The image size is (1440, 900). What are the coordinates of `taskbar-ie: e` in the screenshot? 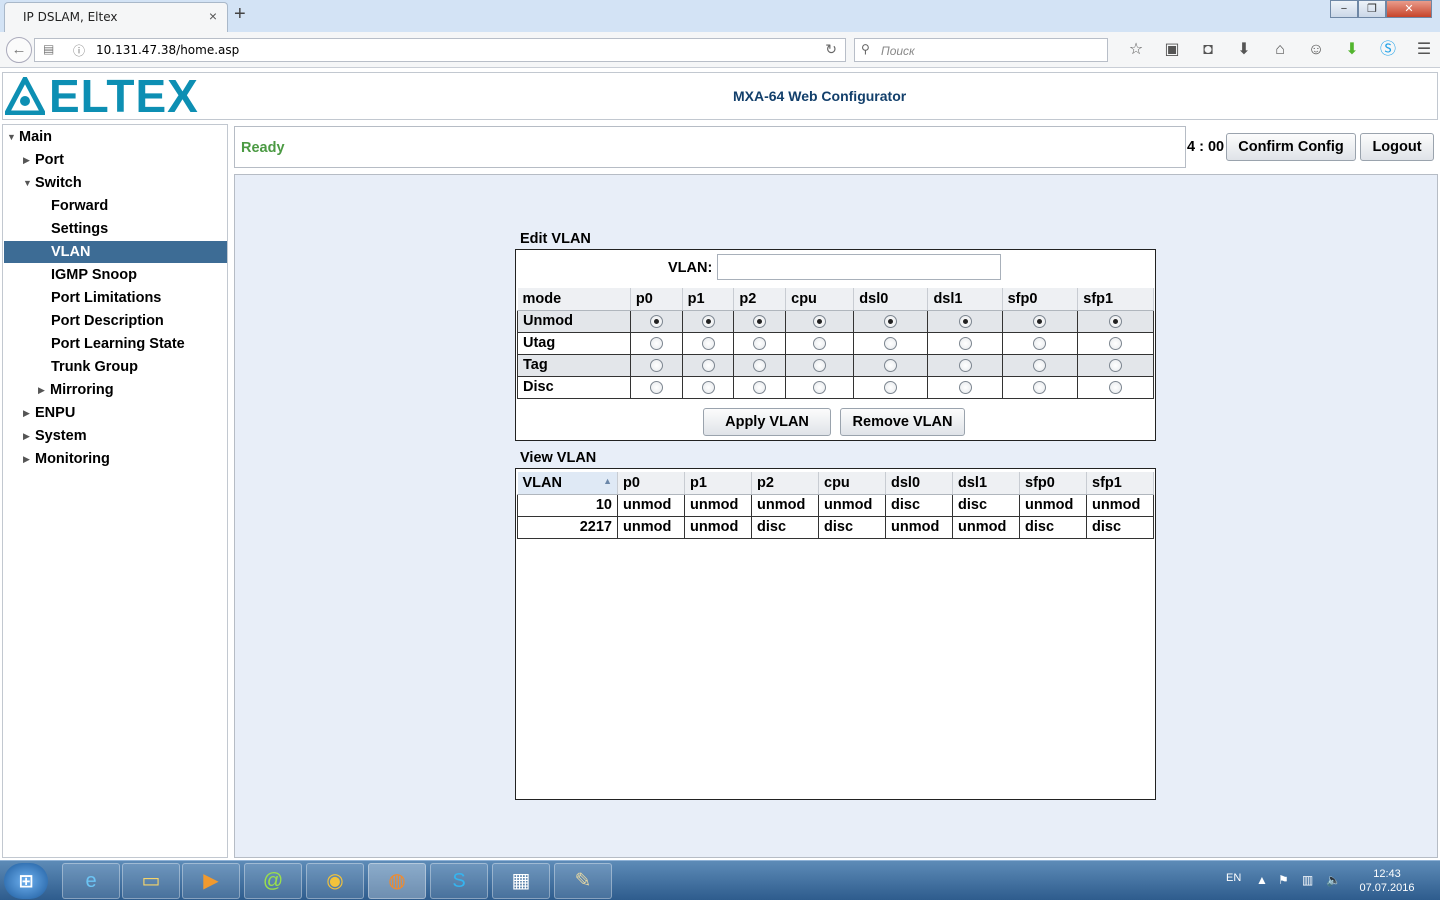 It's located at (91, 881).